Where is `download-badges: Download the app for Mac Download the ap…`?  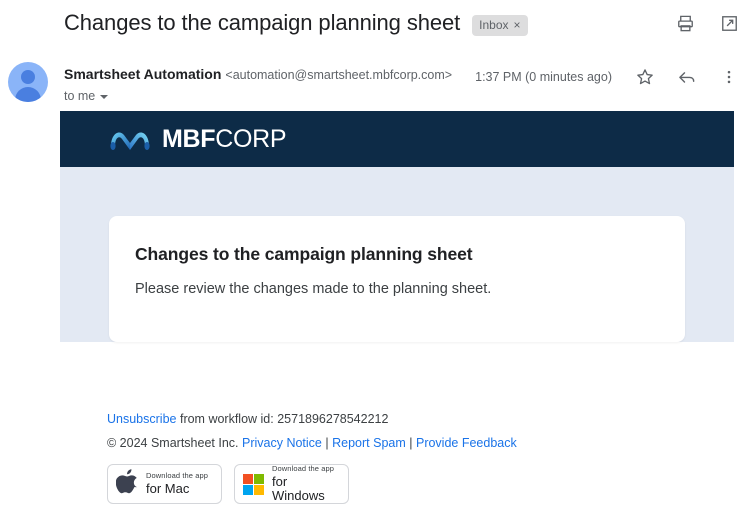 download-badges: Download the app for Mac Download the ap… is located at coordinates (417, 484).